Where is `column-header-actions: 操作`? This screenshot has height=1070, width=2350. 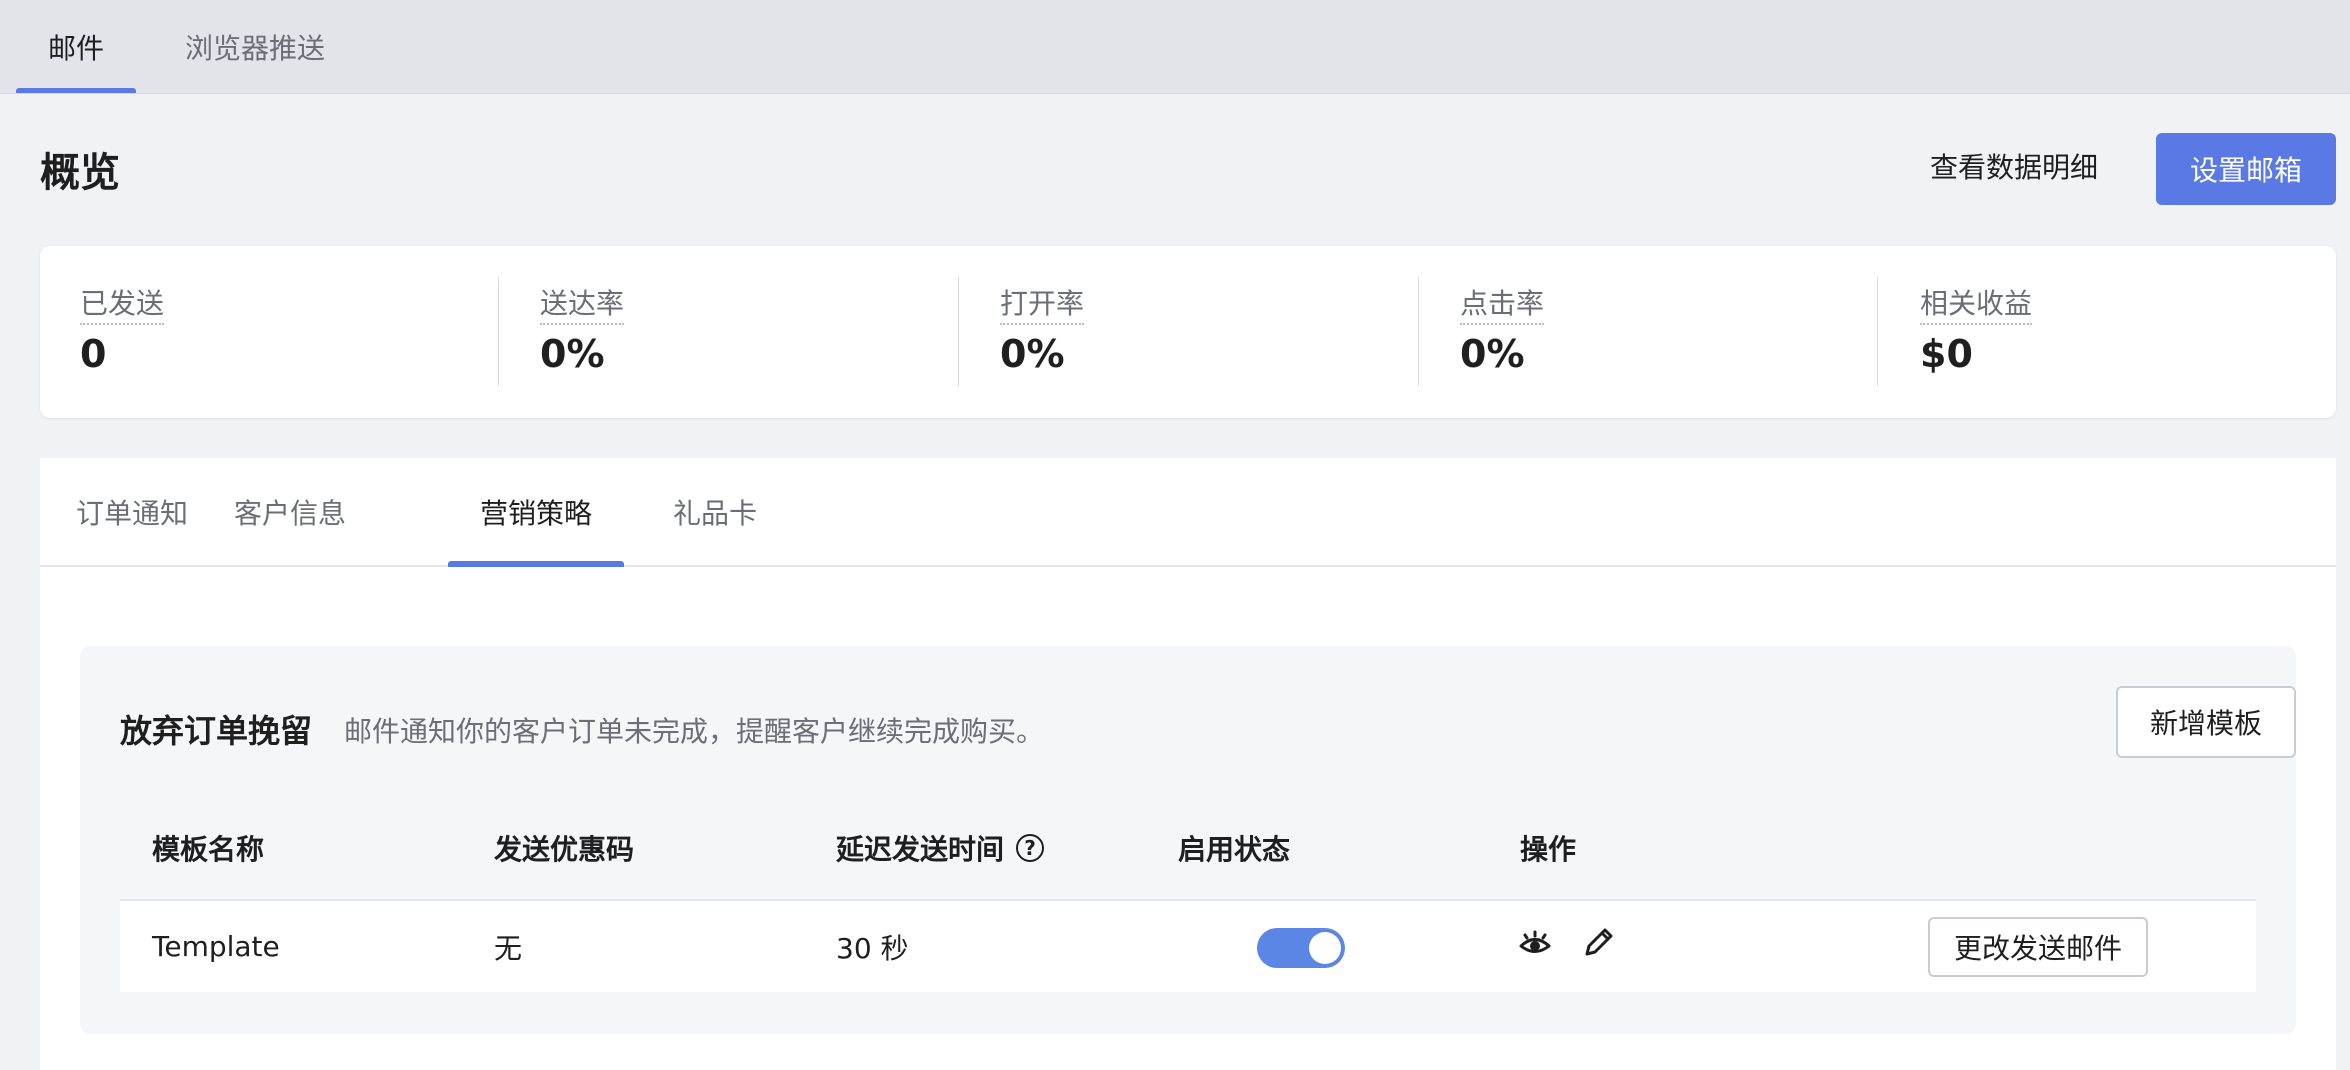
column-header-actions: 操作 is located at coordinates (1548, 849).